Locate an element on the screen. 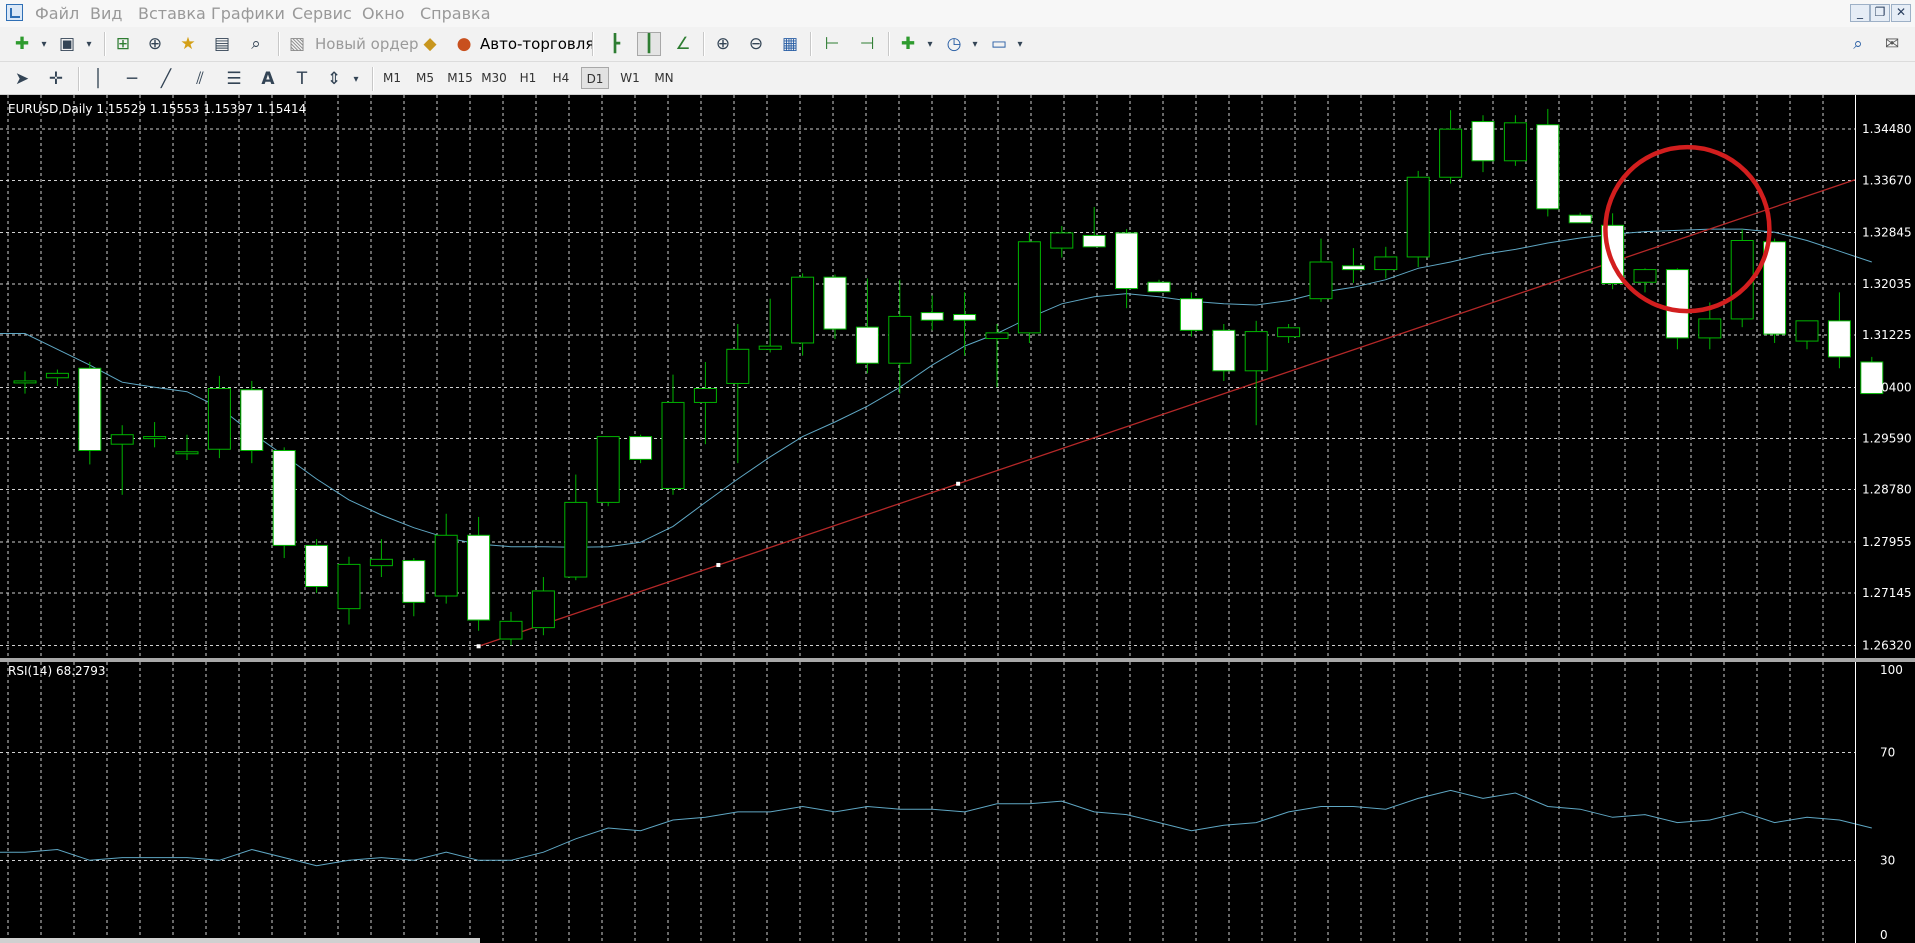 This screenshot has height=943, width=1915. vertical-line-icon: │ is located at coordinates (98, 79).